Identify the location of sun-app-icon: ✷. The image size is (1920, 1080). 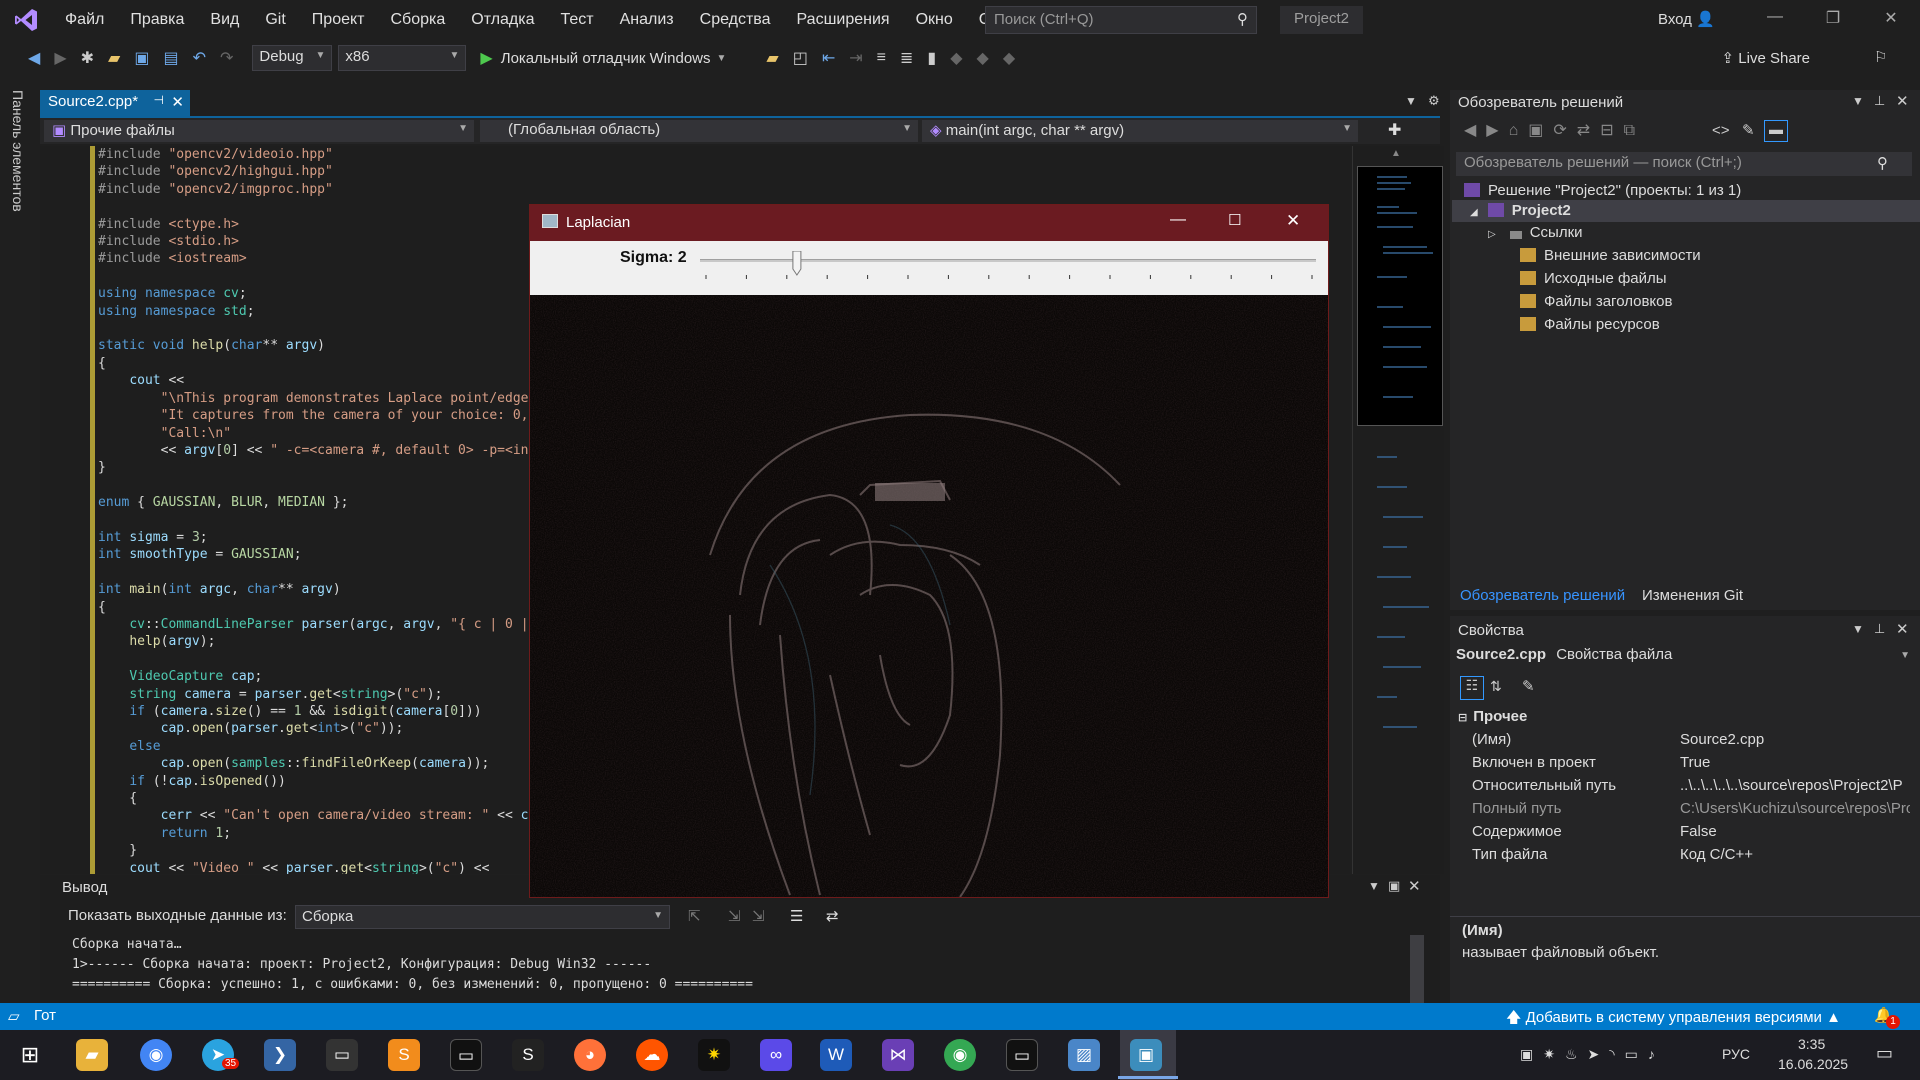
(714, 1055).